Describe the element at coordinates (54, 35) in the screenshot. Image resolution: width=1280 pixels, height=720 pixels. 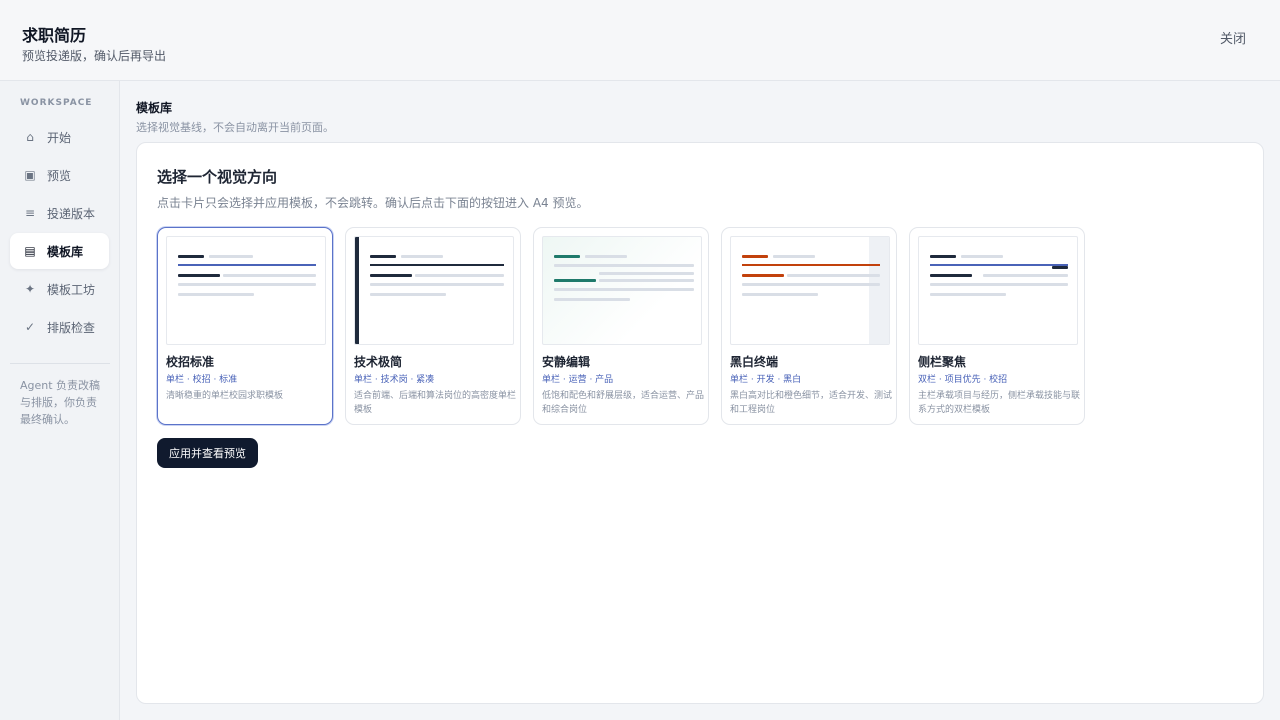
I see `page-title: 求职简历` at that location.